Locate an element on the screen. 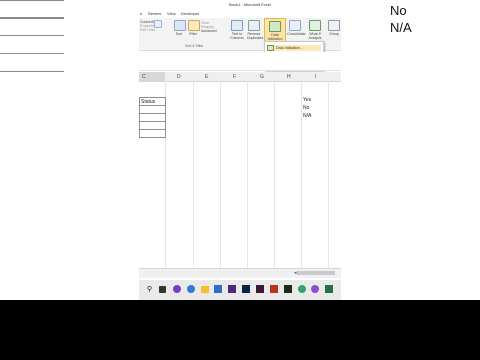 Image resolution: width=480 pixels, height=360 pixels. column-header-h: H is located at coordinates (289, 77).